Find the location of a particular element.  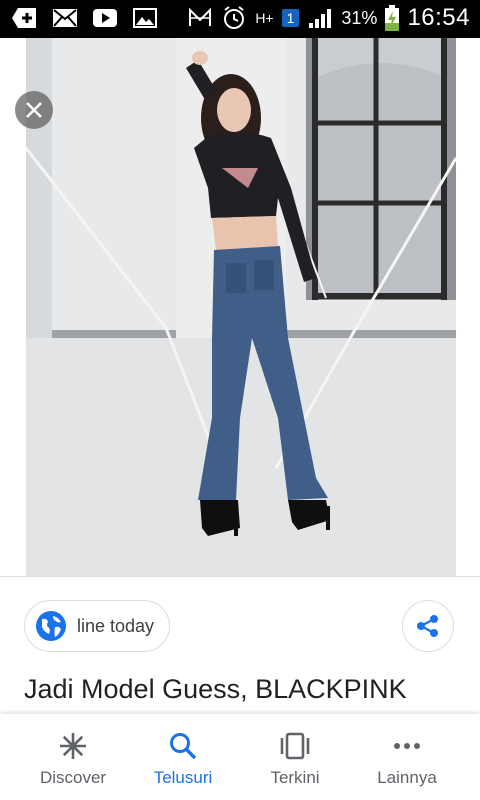

status-bar-system: H+ 1 31% 16:54 is located at coordinates (328, 18).